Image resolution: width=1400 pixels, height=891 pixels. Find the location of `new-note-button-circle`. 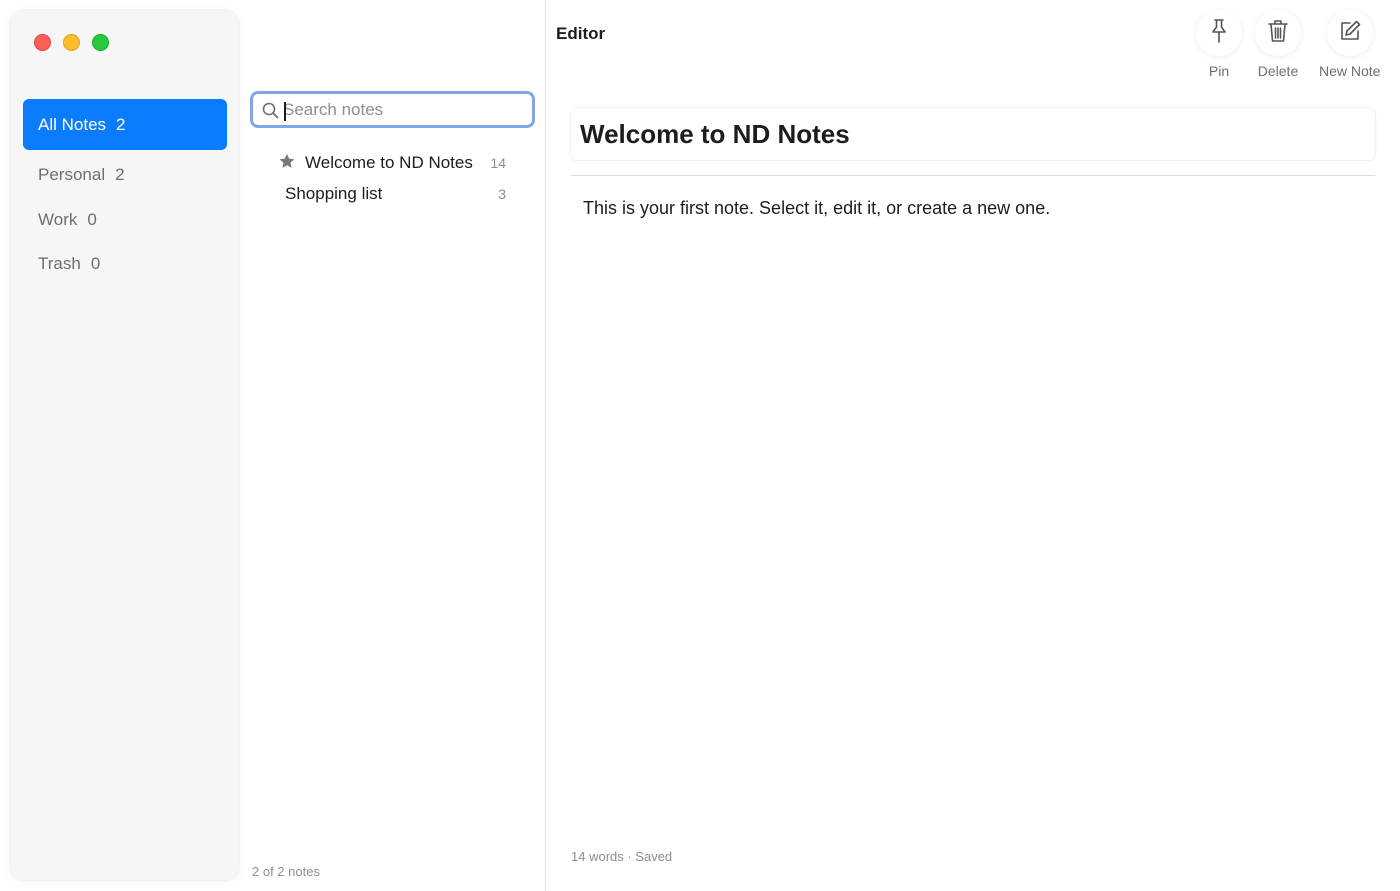

new-note-button-circle is located at coordinates (1349, 33).